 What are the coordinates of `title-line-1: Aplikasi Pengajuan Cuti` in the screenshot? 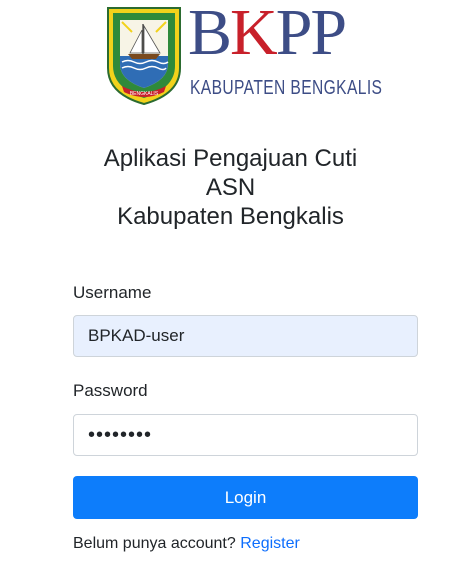 It's located at (230, 158).